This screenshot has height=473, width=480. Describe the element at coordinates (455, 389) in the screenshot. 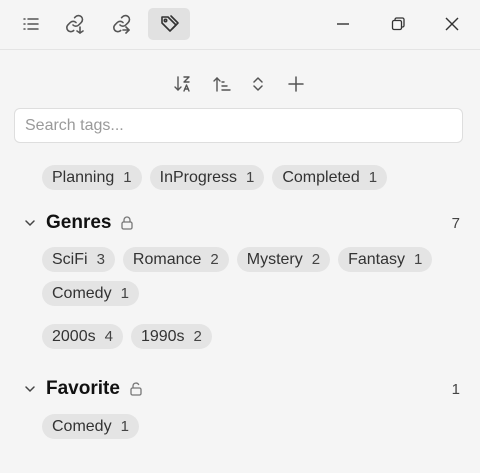

I see `section-count: 1` at that location.